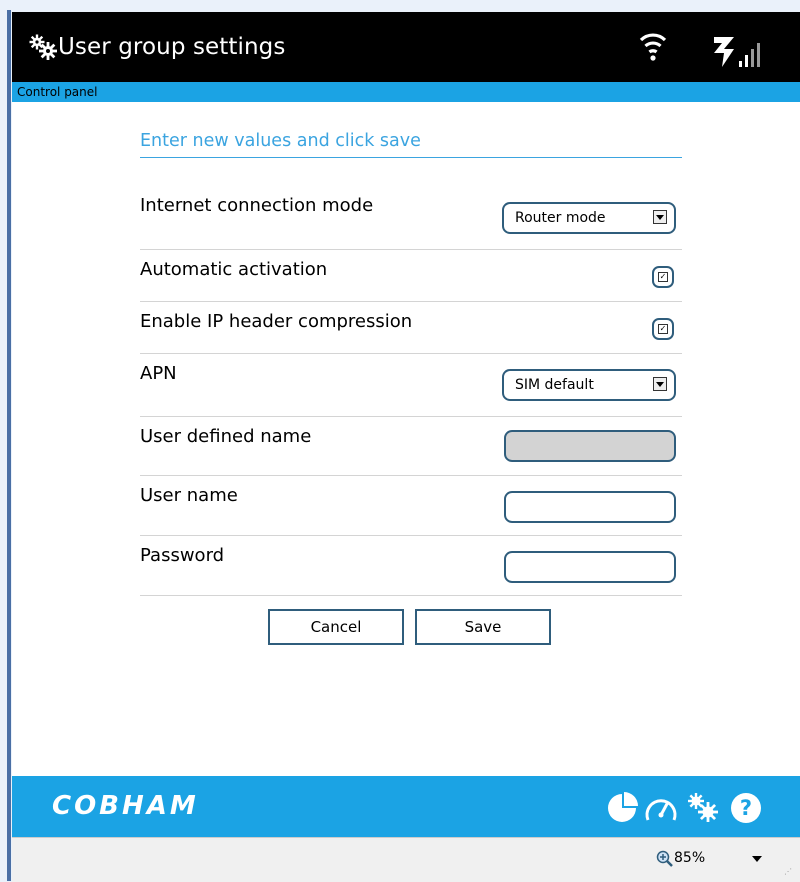  Describe the element at coordinates (590, 567) in the screenshot. I see `password-field` at that location.